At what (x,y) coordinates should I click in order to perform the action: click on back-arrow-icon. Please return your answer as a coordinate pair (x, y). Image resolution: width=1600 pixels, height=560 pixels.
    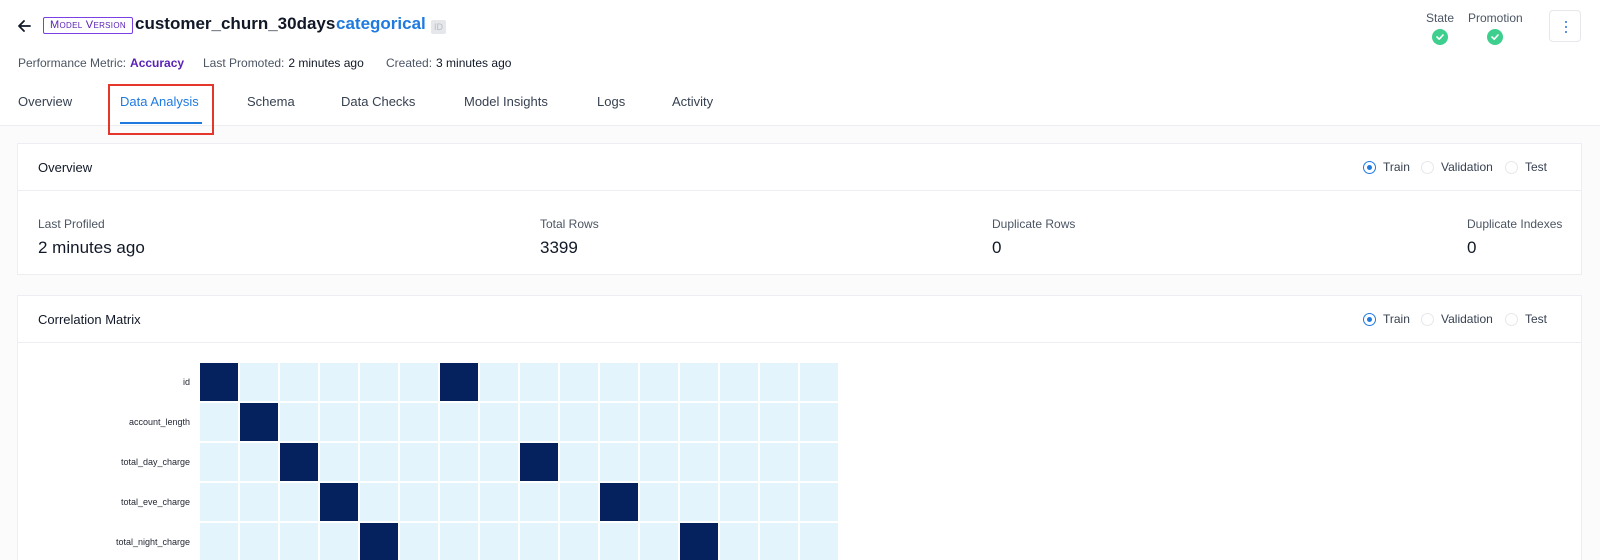
    Looking at the image, I should click on (24, 26).